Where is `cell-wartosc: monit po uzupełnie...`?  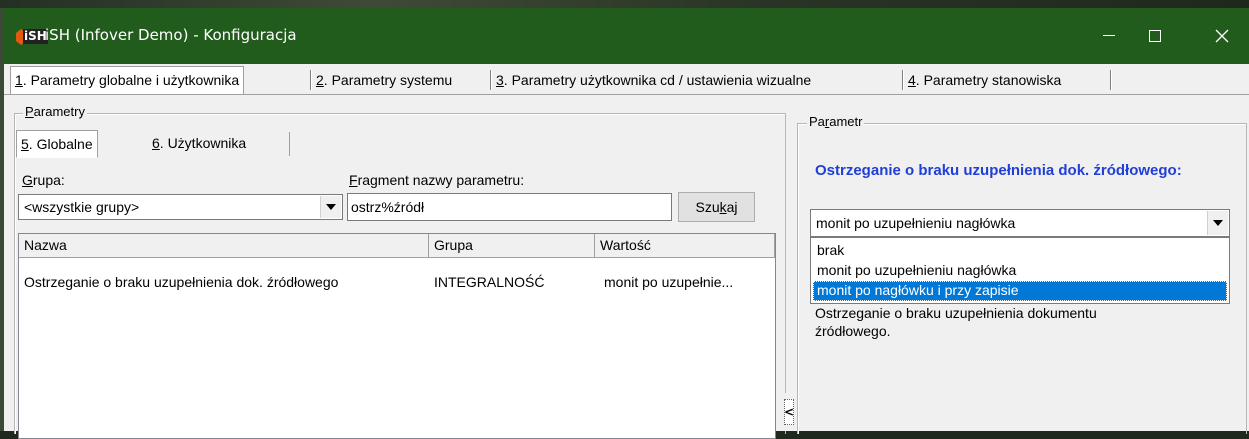
cell-wartosc: monit po uzupełnie... is located at coordinates (669, 282).